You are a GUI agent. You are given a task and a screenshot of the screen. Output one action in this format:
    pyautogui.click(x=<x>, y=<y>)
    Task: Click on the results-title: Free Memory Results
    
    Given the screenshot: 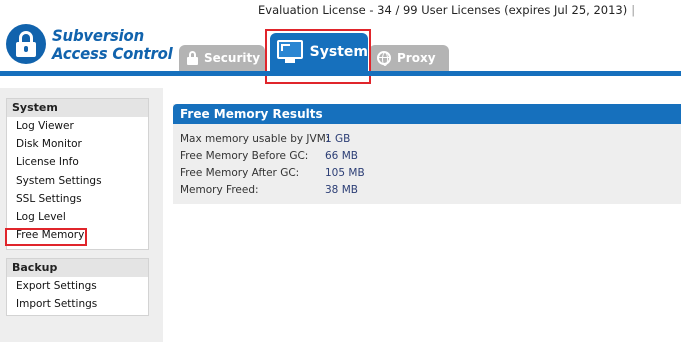 What is the action you would take?
    pyautogui.click(x=427, y=114)
    